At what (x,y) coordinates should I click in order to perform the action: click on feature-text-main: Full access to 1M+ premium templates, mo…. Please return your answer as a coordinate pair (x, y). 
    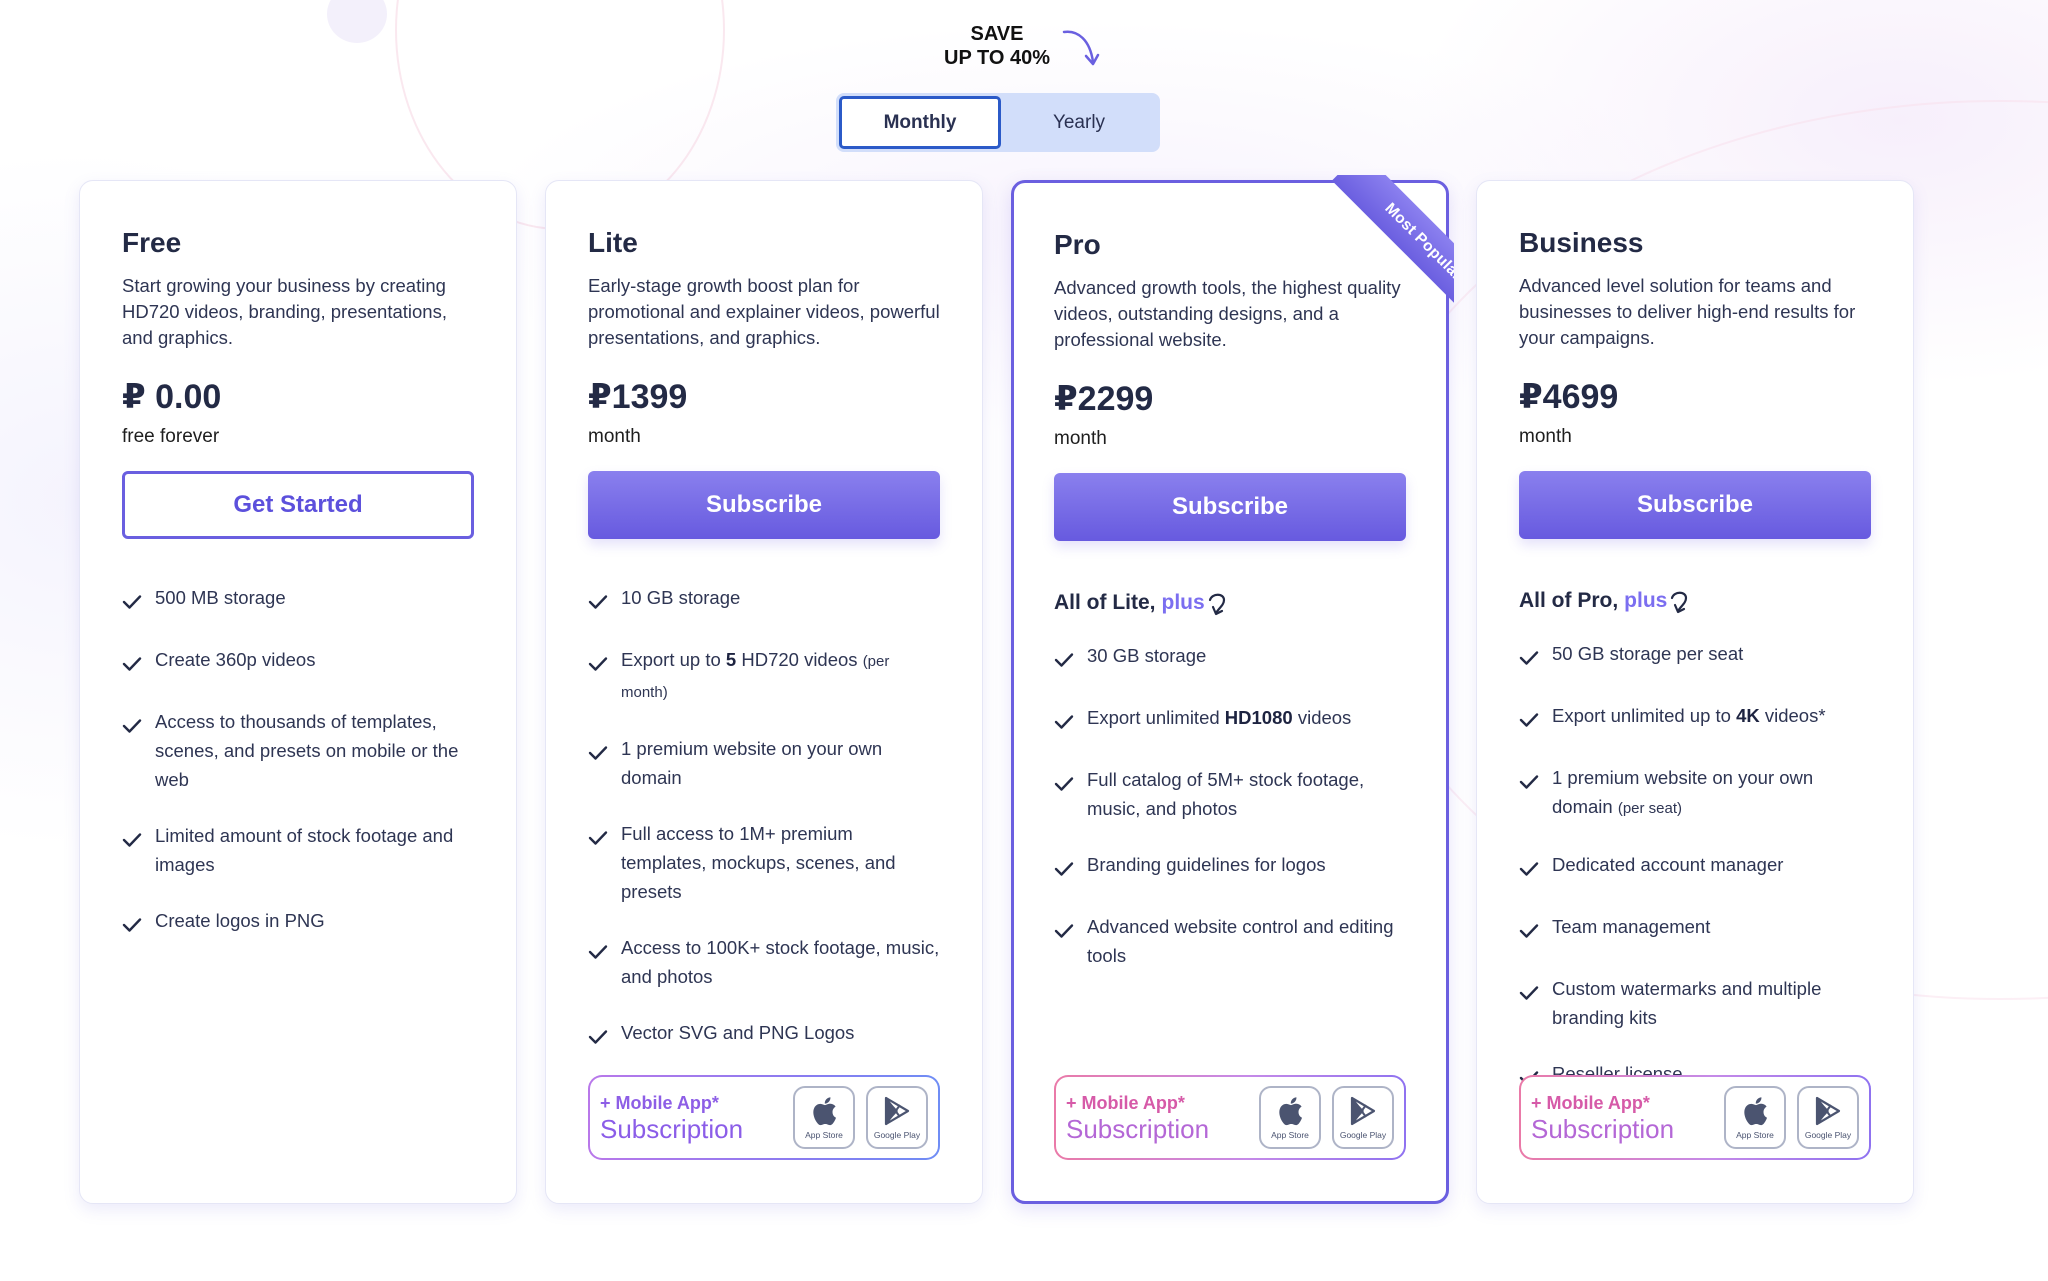
    Looking at the image, I should click on (758, 862).